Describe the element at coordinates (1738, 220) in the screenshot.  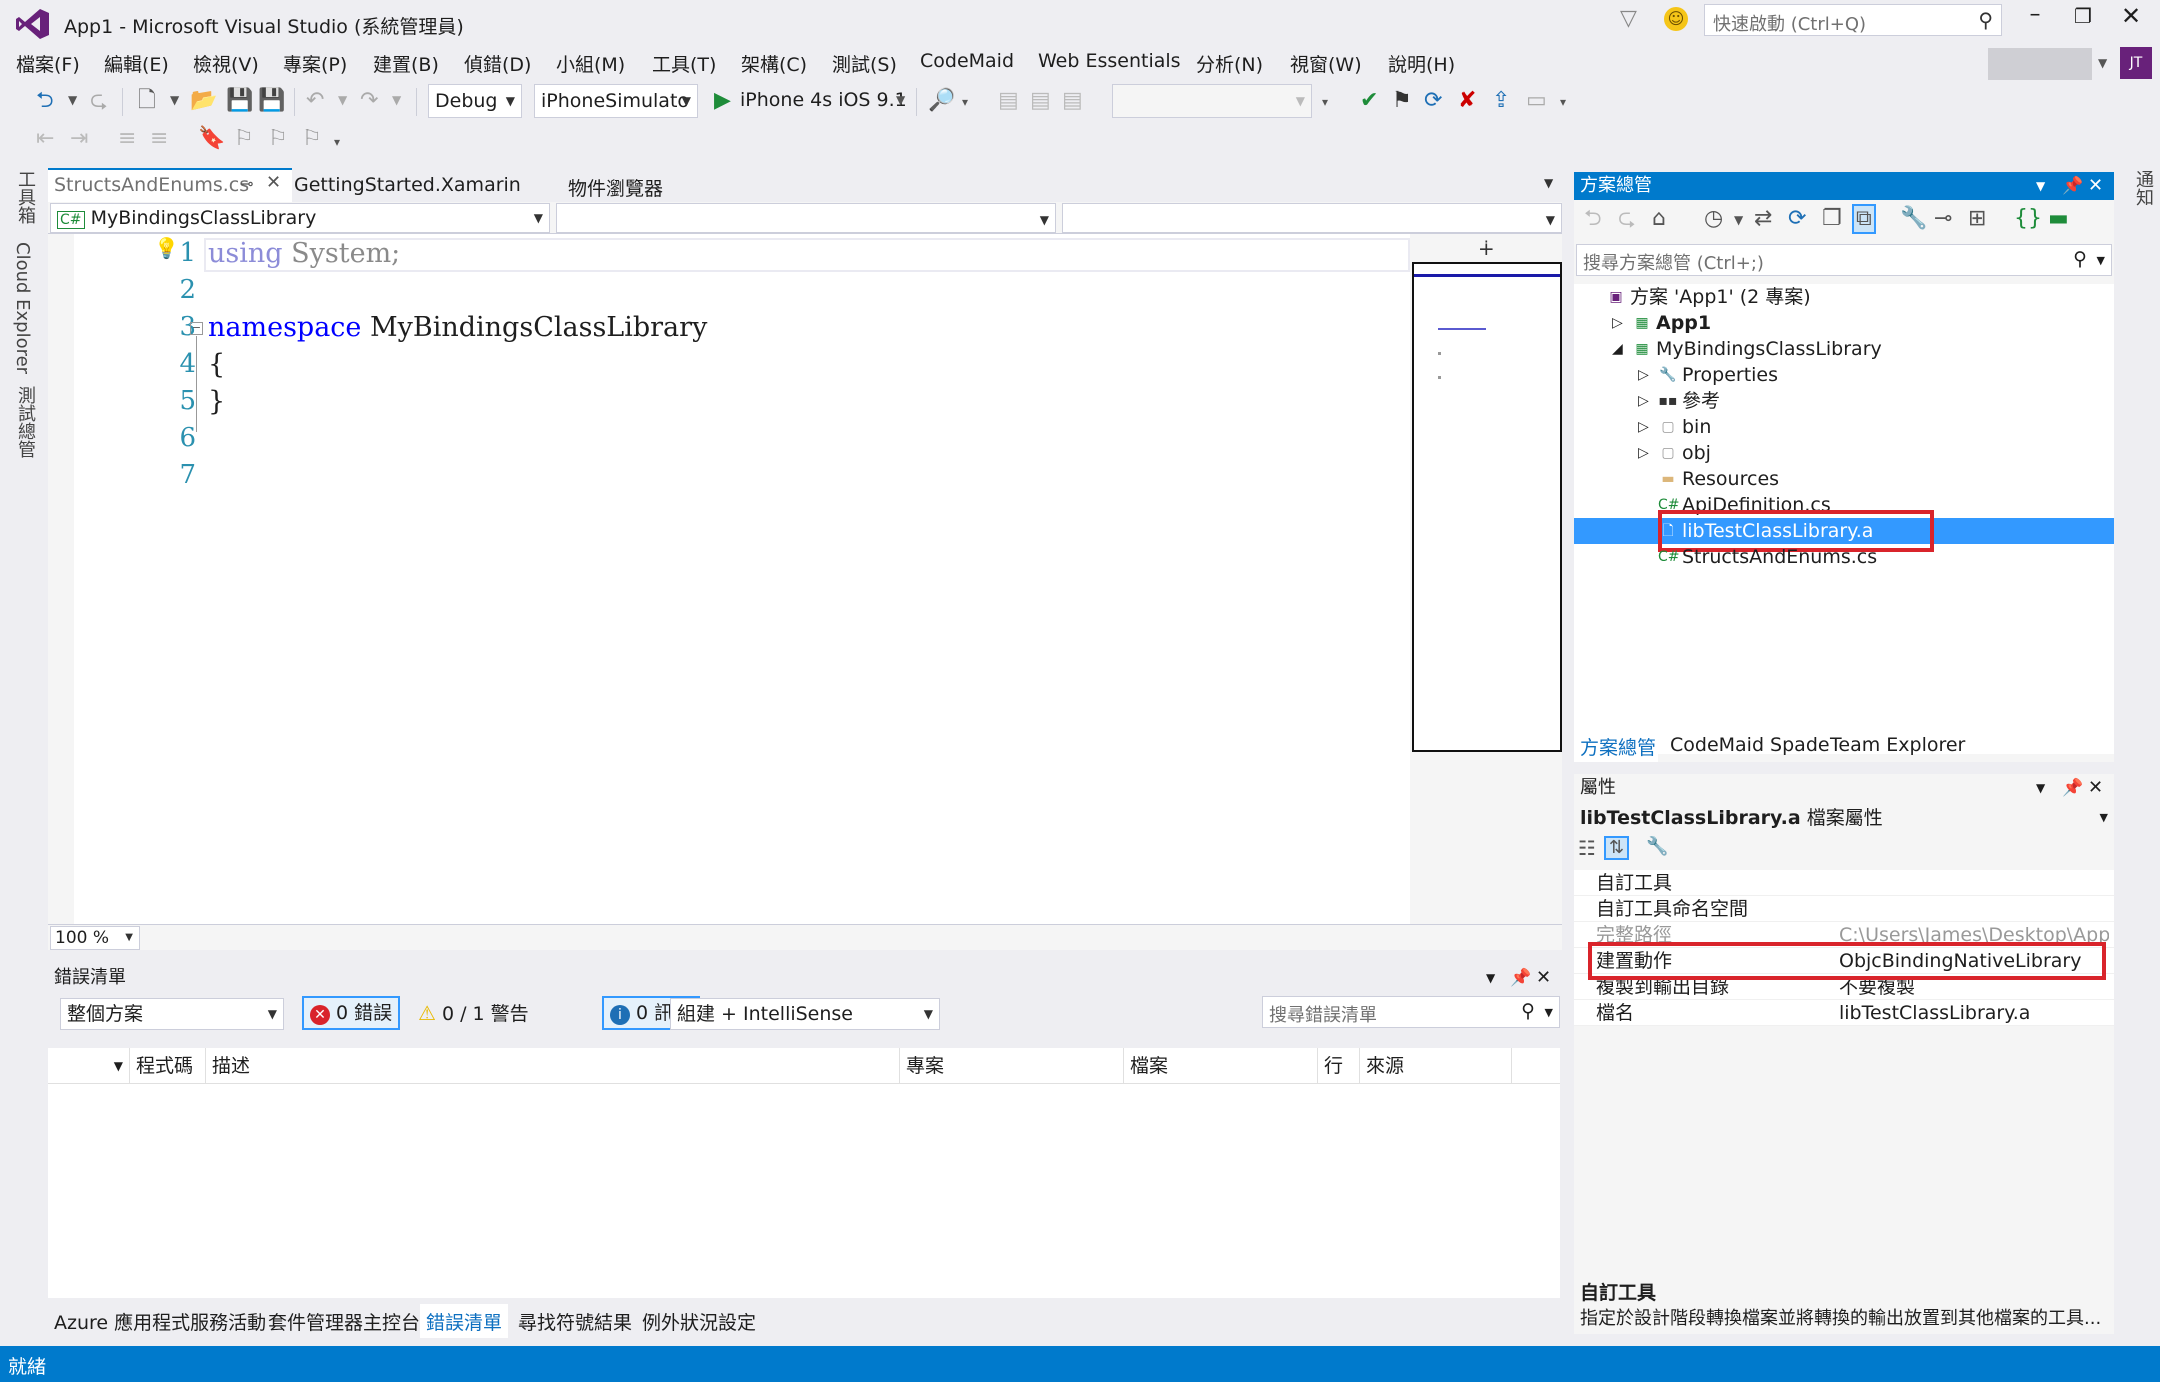
I see `pending-dropdown-icon: ▼` at that location.